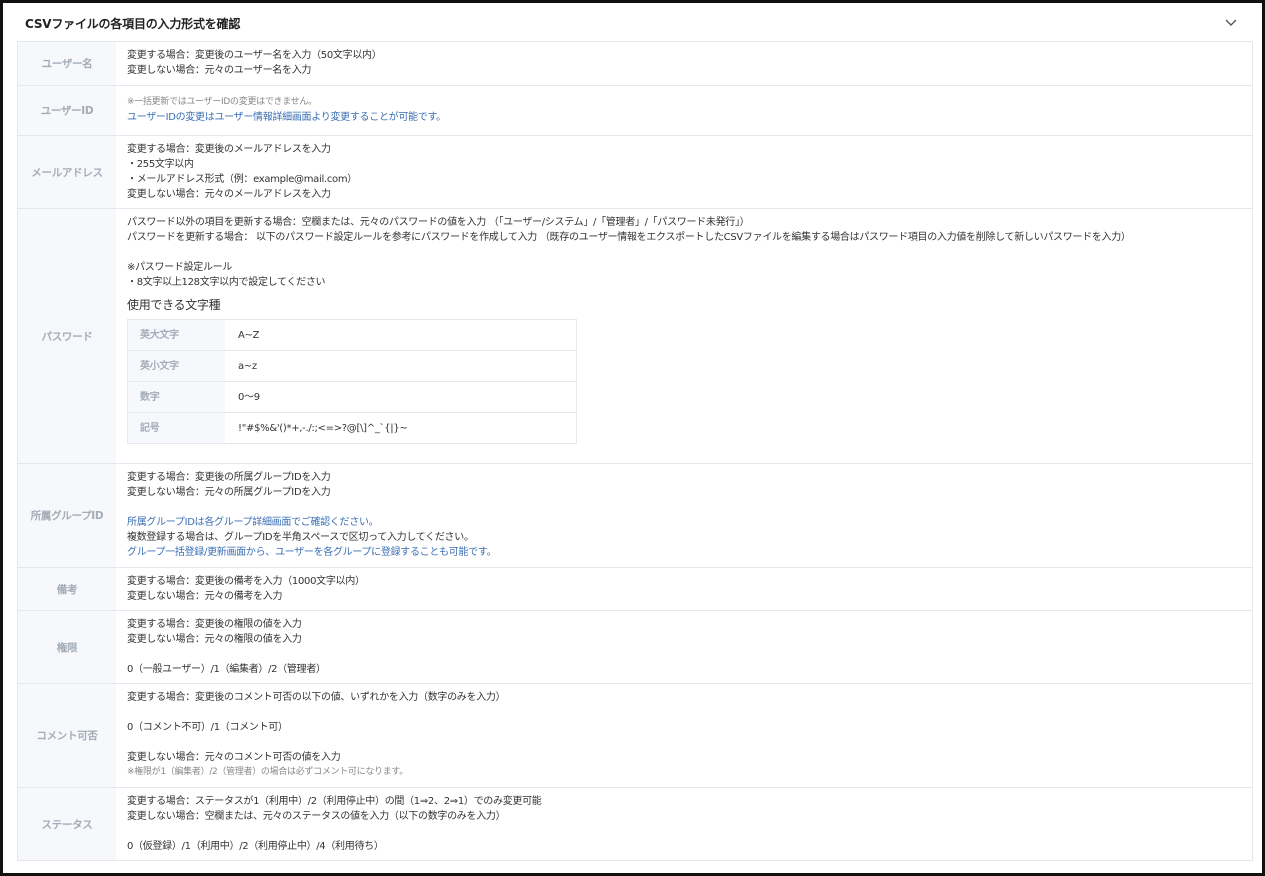  I want to click on charset-value: 0〜9, so click(249, 397).